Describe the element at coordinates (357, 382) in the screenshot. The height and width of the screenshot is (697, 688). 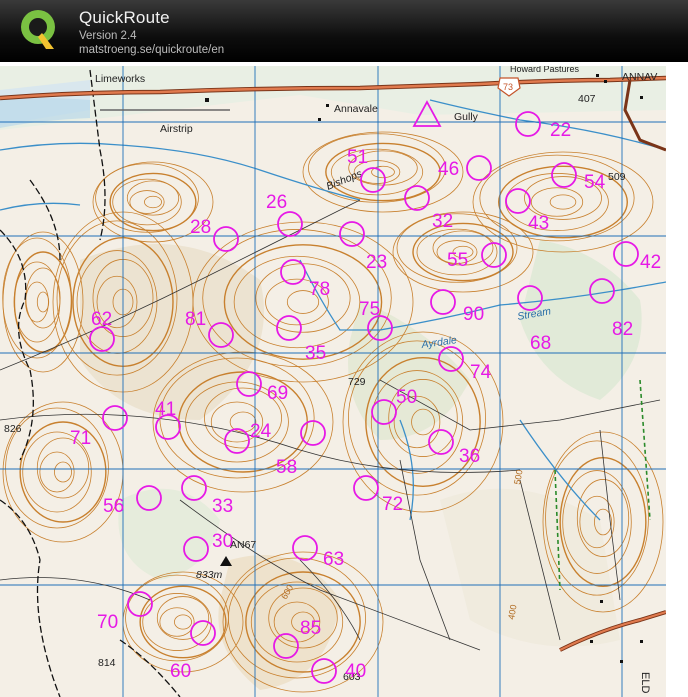
I see `label-729: 729` at that location.